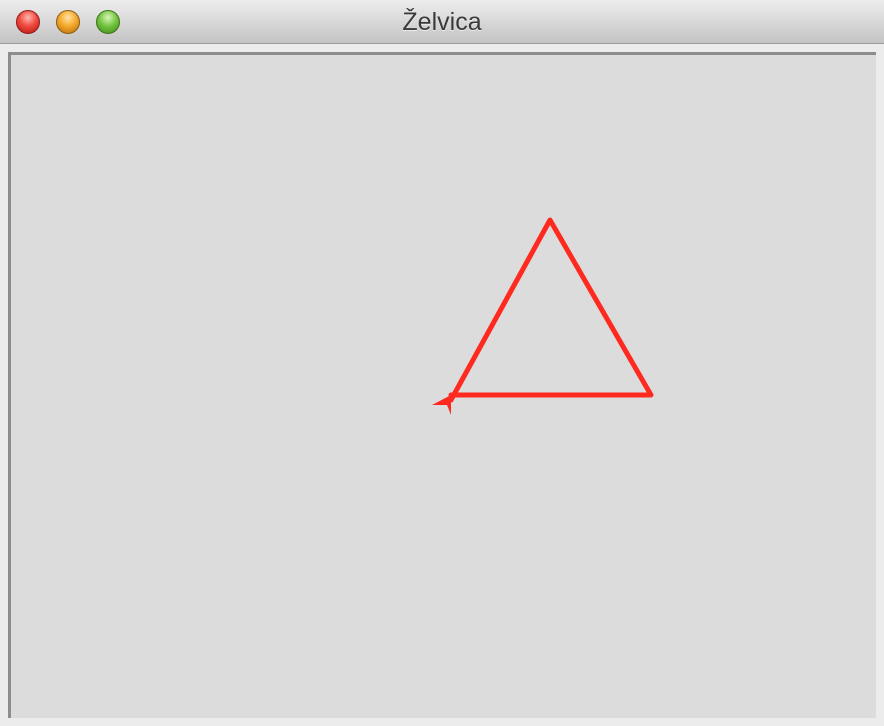 This screenshot has width=884, height=726. Describe the element at coordinates (441, 405) in the screenshot. I see `turtle-arrow-icon` at that location.